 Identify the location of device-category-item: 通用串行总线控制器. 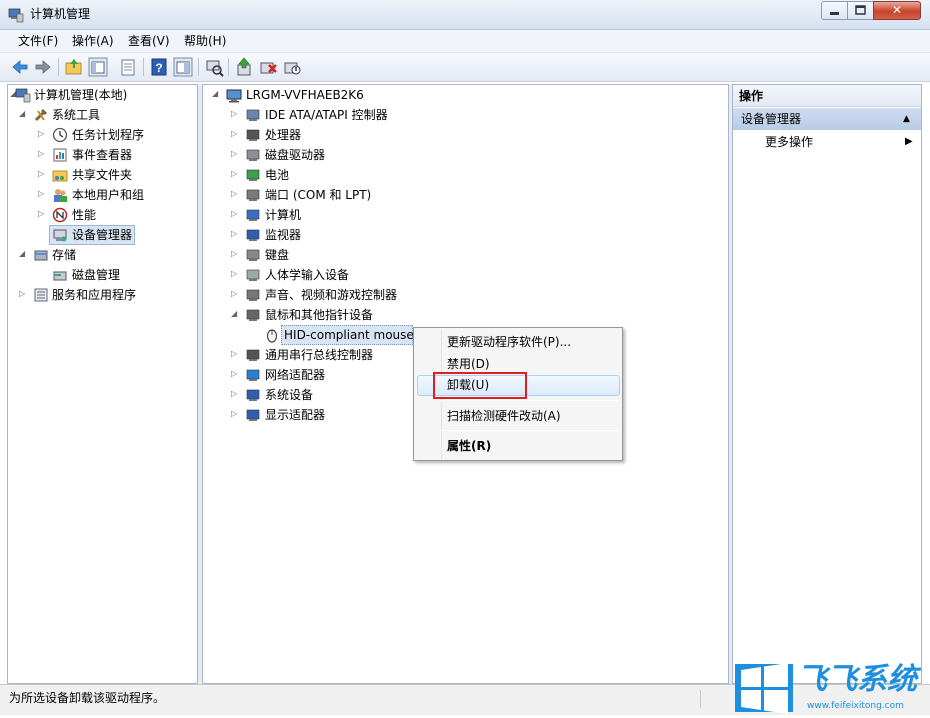
(319, 355).